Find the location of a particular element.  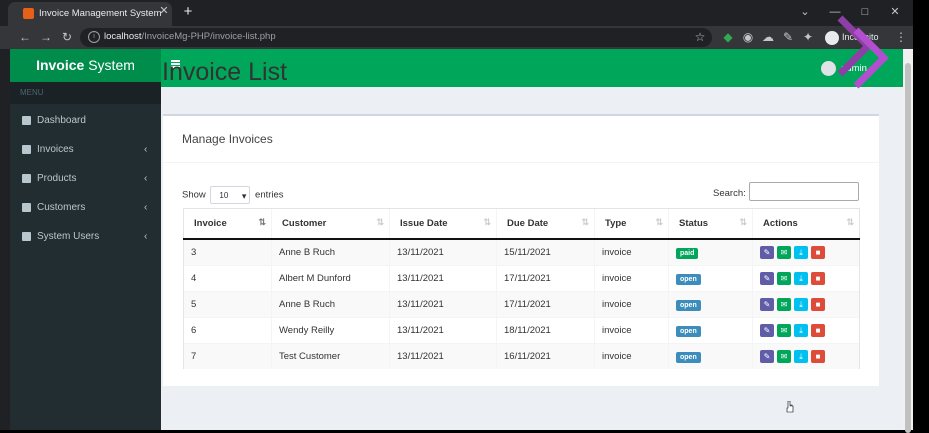

browser-tab: Invoice Management System is located at coordinates (90, 14).